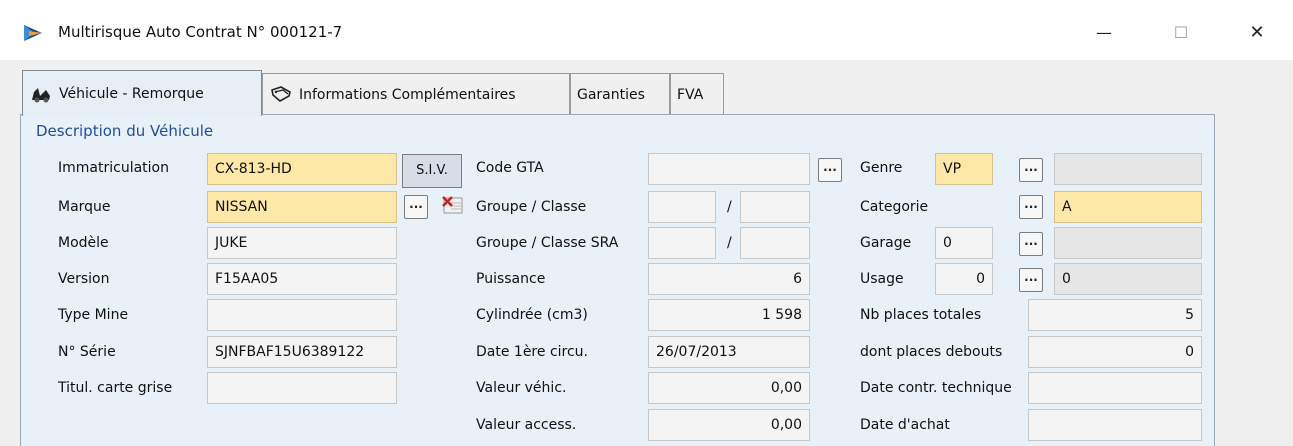 This screenshot has width=1293, height=446. Describe the element at coordinates (115, 388) in the screenshot. I see `titulaire-label: Titul. carte grise` at that location.